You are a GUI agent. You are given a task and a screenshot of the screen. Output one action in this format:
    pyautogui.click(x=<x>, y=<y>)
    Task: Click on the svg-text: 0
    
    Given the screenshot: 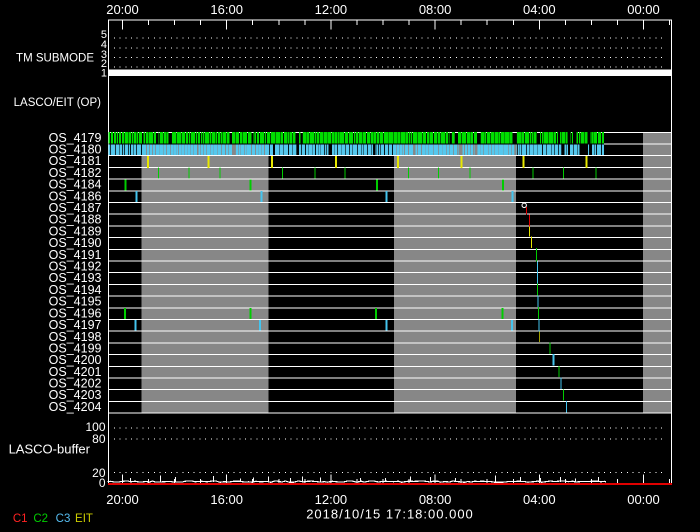 What is the action you would take?
    pyautogui.click(x=102, y=483)
    